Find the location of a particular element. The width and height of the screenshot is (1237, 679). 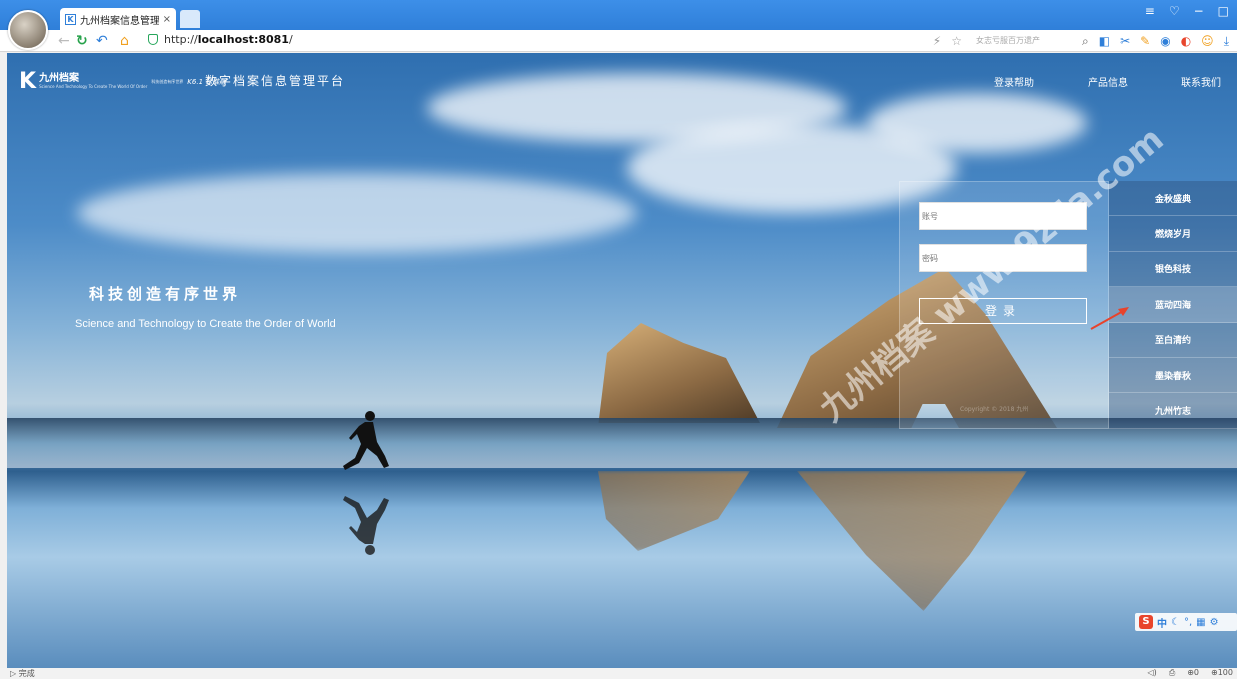

toolbar-right: ⚡ ☆ 女志亏服百万遗产 ⌕ ◧ ✂ ✎ ◉ ◐ ☺ ⤓ is located at coordinates (1081, 41).